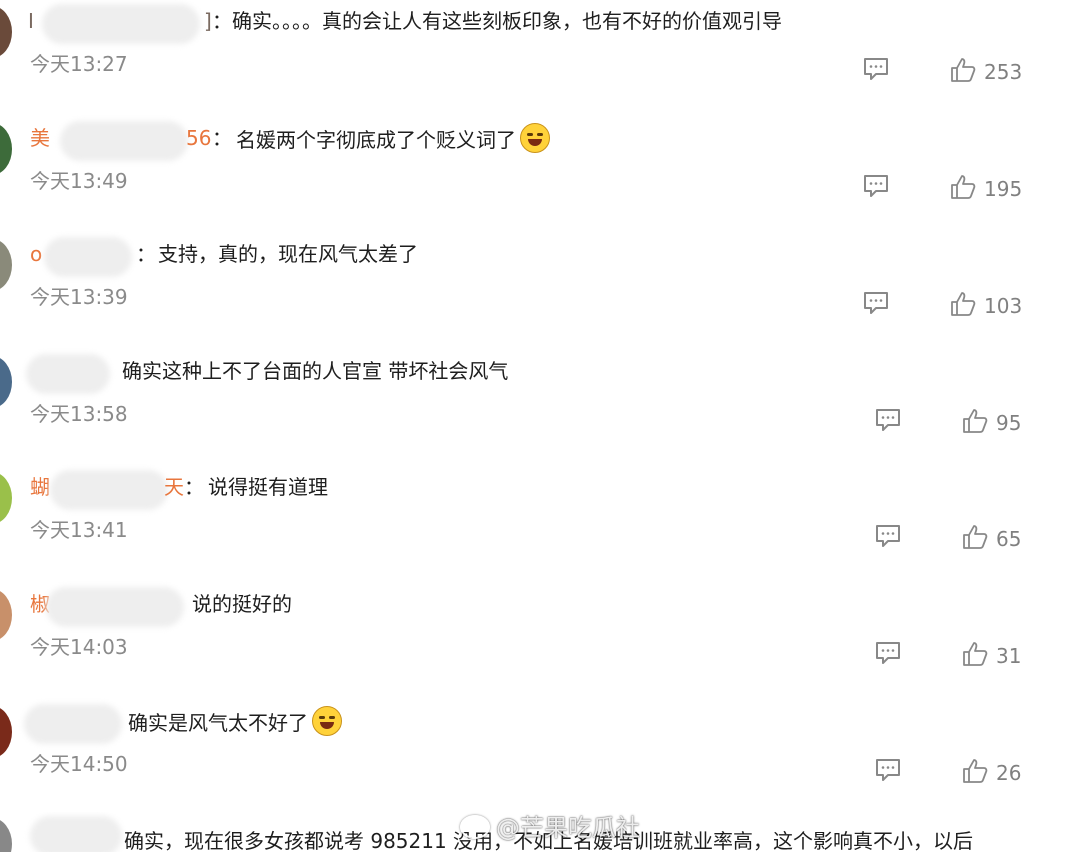  Describe the element at coordinates (1003, 72) in the screenshot. I see `like-count: 253` at that location.